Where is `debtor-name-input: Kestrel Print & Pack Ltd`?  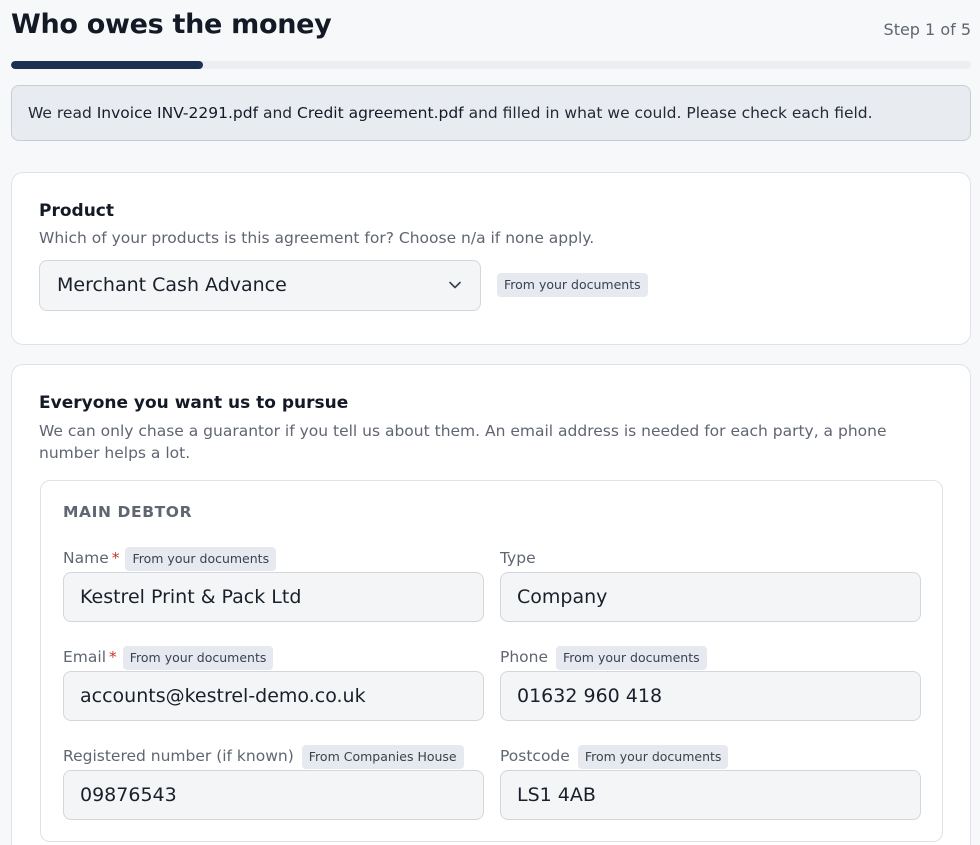 debtor-name-input: Kestrel Print & Pack Ltd is located at coordinates (273, 597).